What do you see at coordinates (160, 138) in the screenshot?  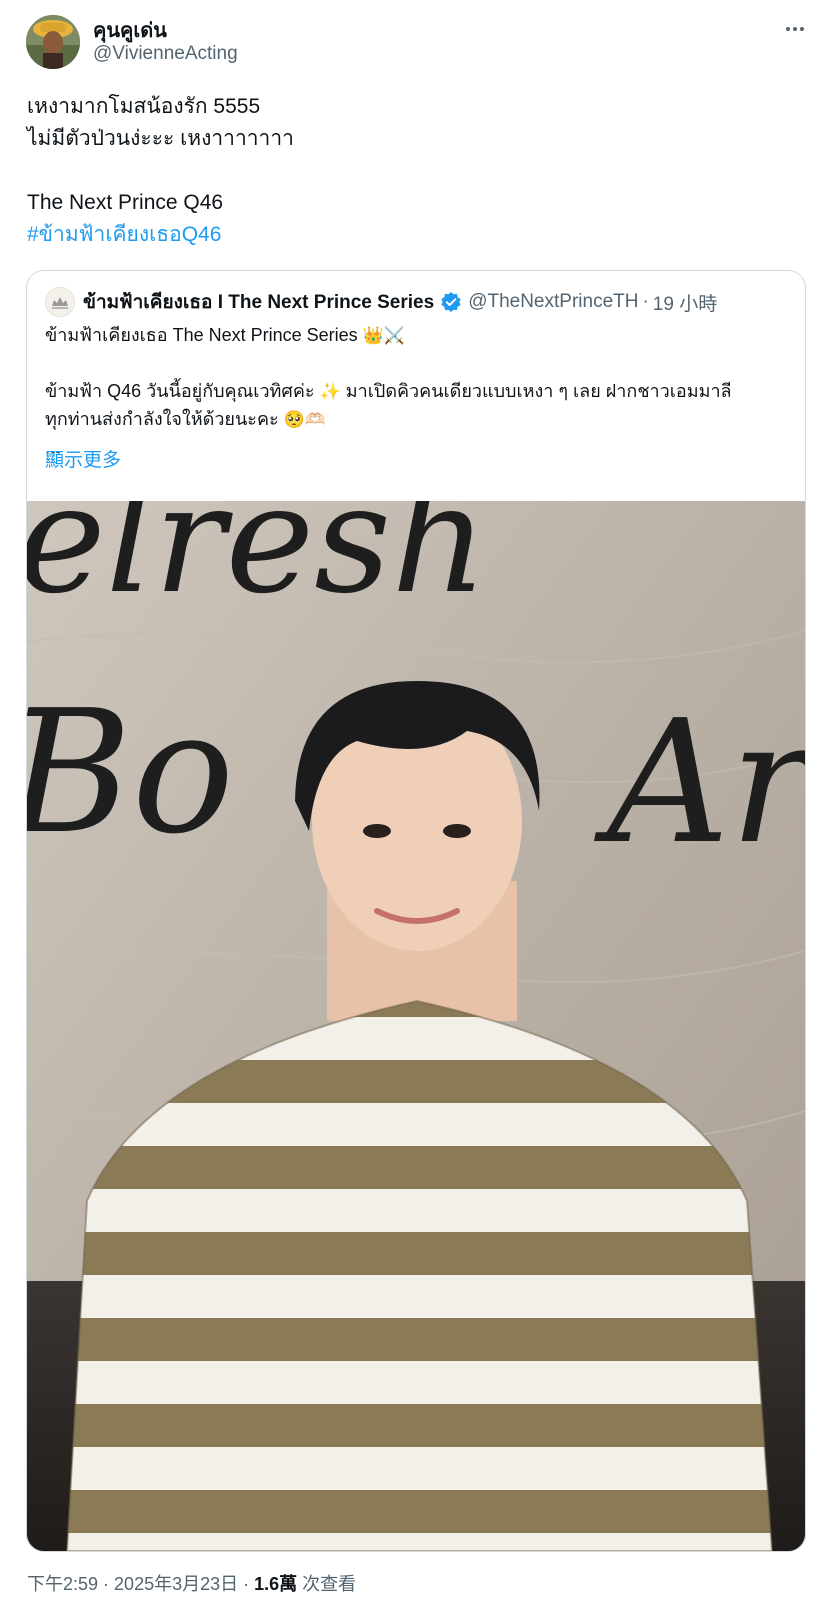 I see `tweet-line: ไม่มีตัวป่วนง่ะะะ เหงาาาาาาา` at bounding box center [160, 138].